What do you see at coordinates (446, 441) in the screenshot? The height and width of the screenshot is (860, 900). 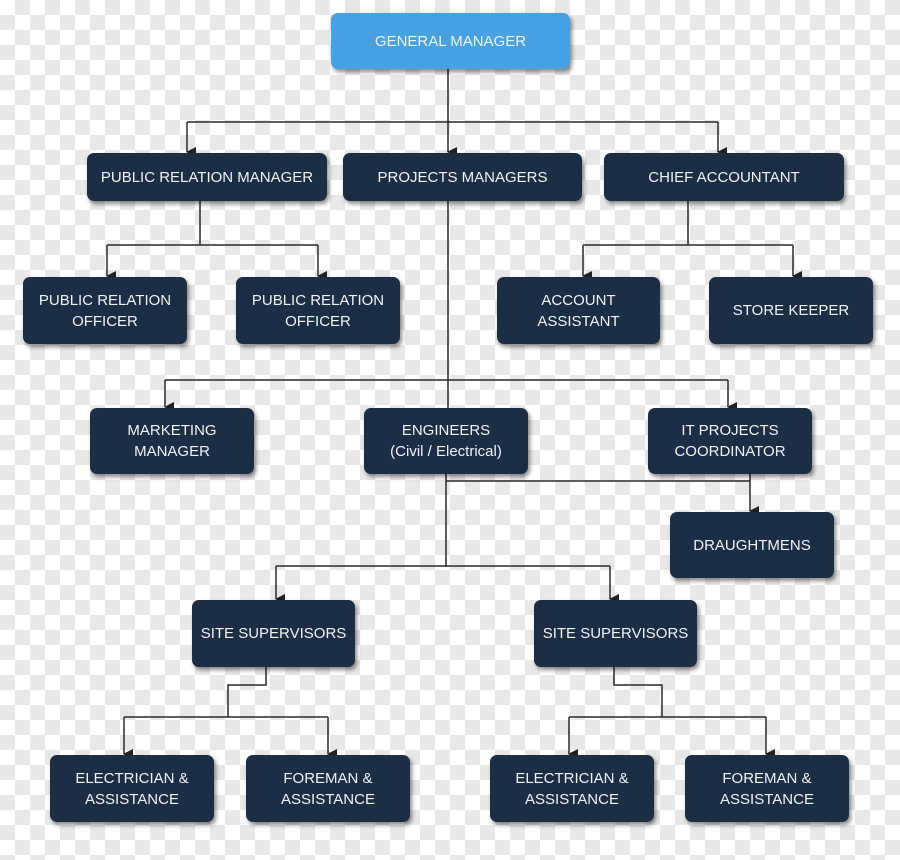 I see `node-engineers: ENGINEERS (Civil / Electrical)` at bounding box center [446, 441].